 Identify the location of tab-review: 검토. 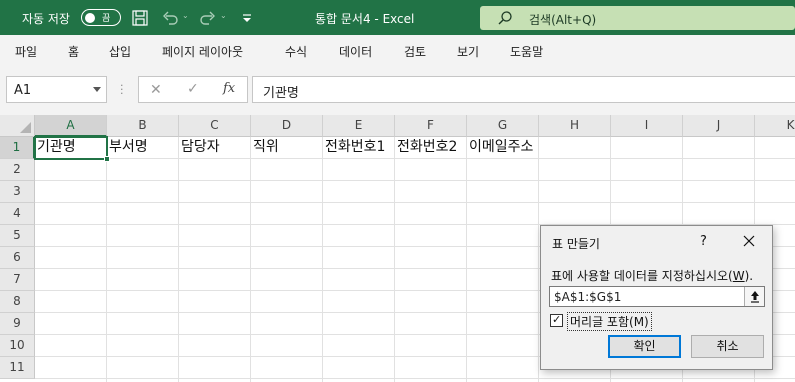
(415, 51).